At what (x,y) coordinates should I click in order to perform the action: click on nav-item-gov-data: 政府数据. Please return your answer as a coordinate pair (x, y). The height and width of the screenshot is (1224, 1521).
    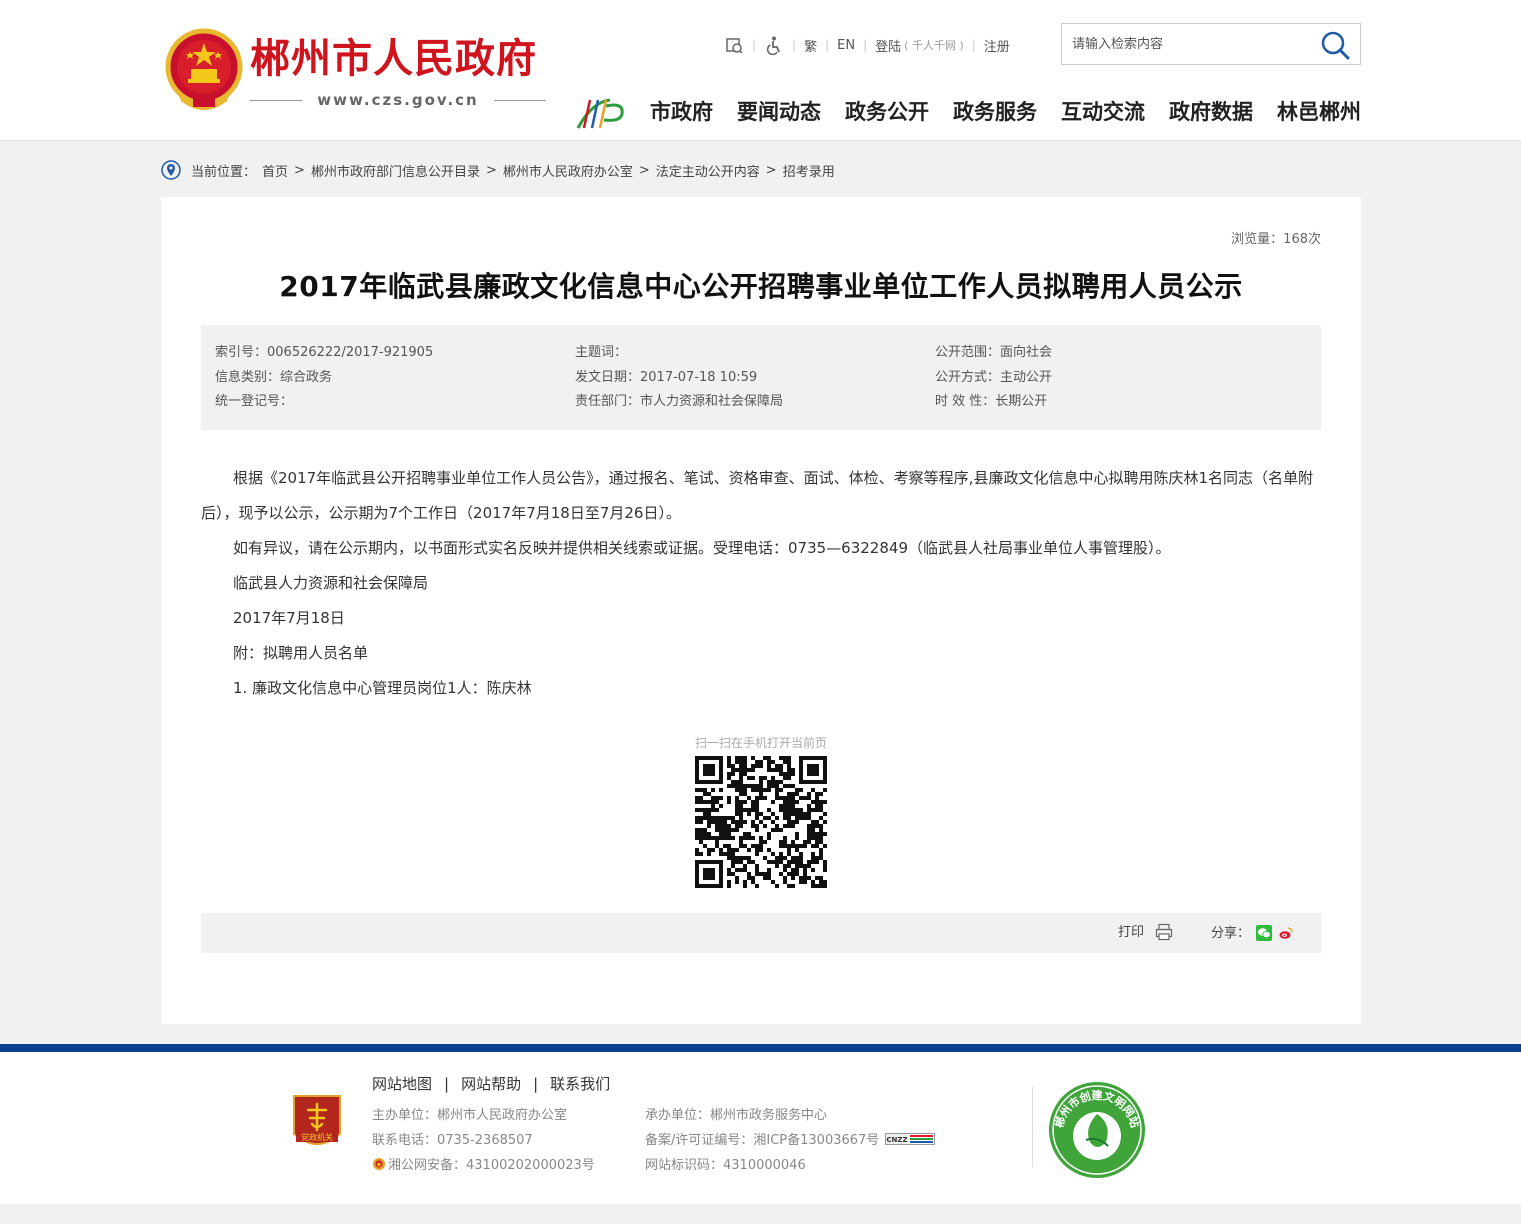
    Looking at the image, I should click on (1211, 112).